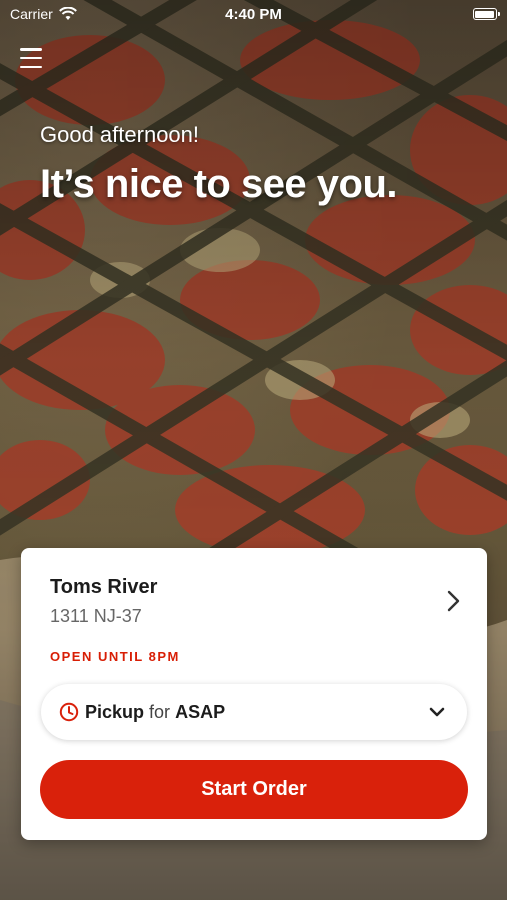 The height and width of the screenshot is (900, 507). I want to click on pickup-connector: for, so click(160, 711).